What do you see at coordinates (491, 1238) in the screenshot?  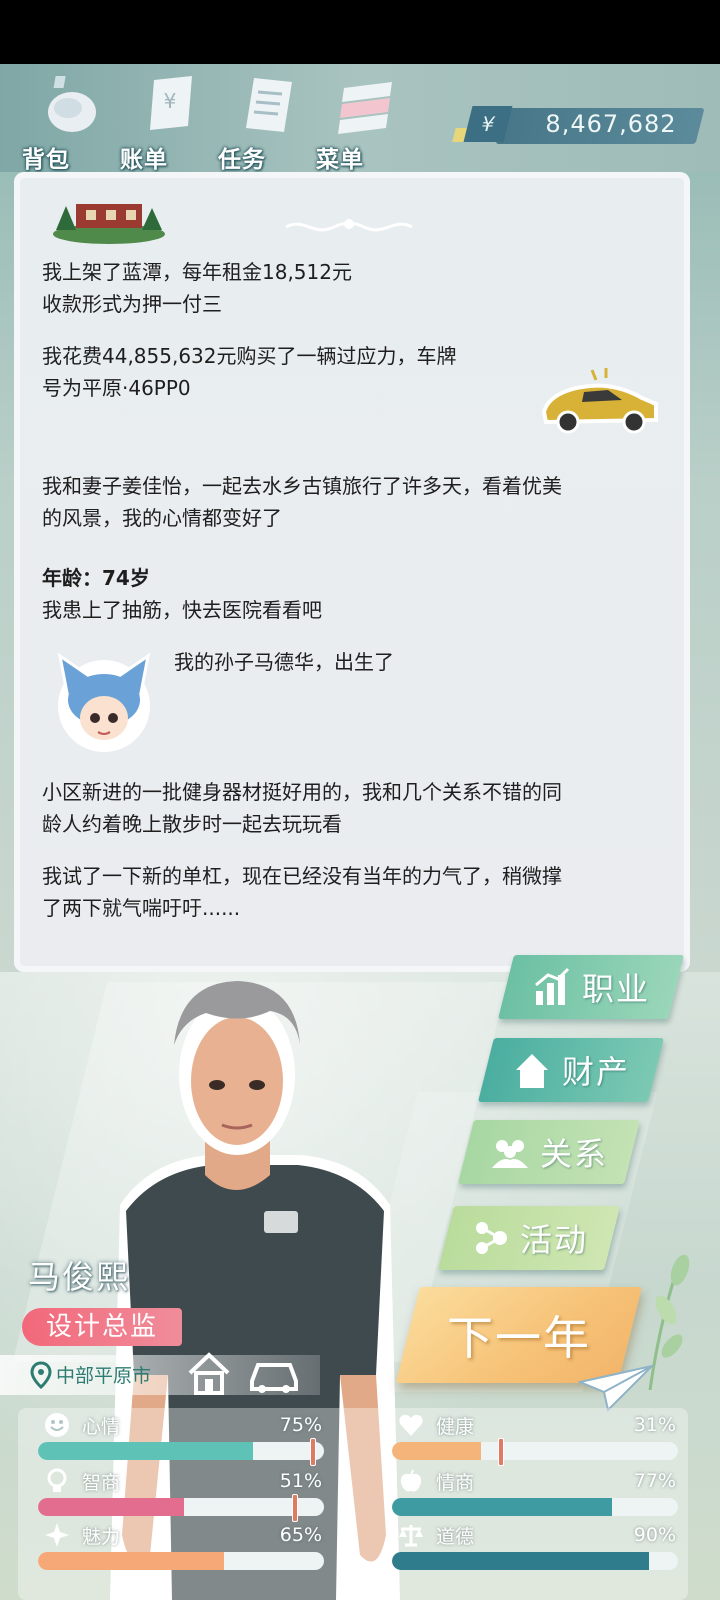 I see `activities-icon` at bounding box center [491, 1238].